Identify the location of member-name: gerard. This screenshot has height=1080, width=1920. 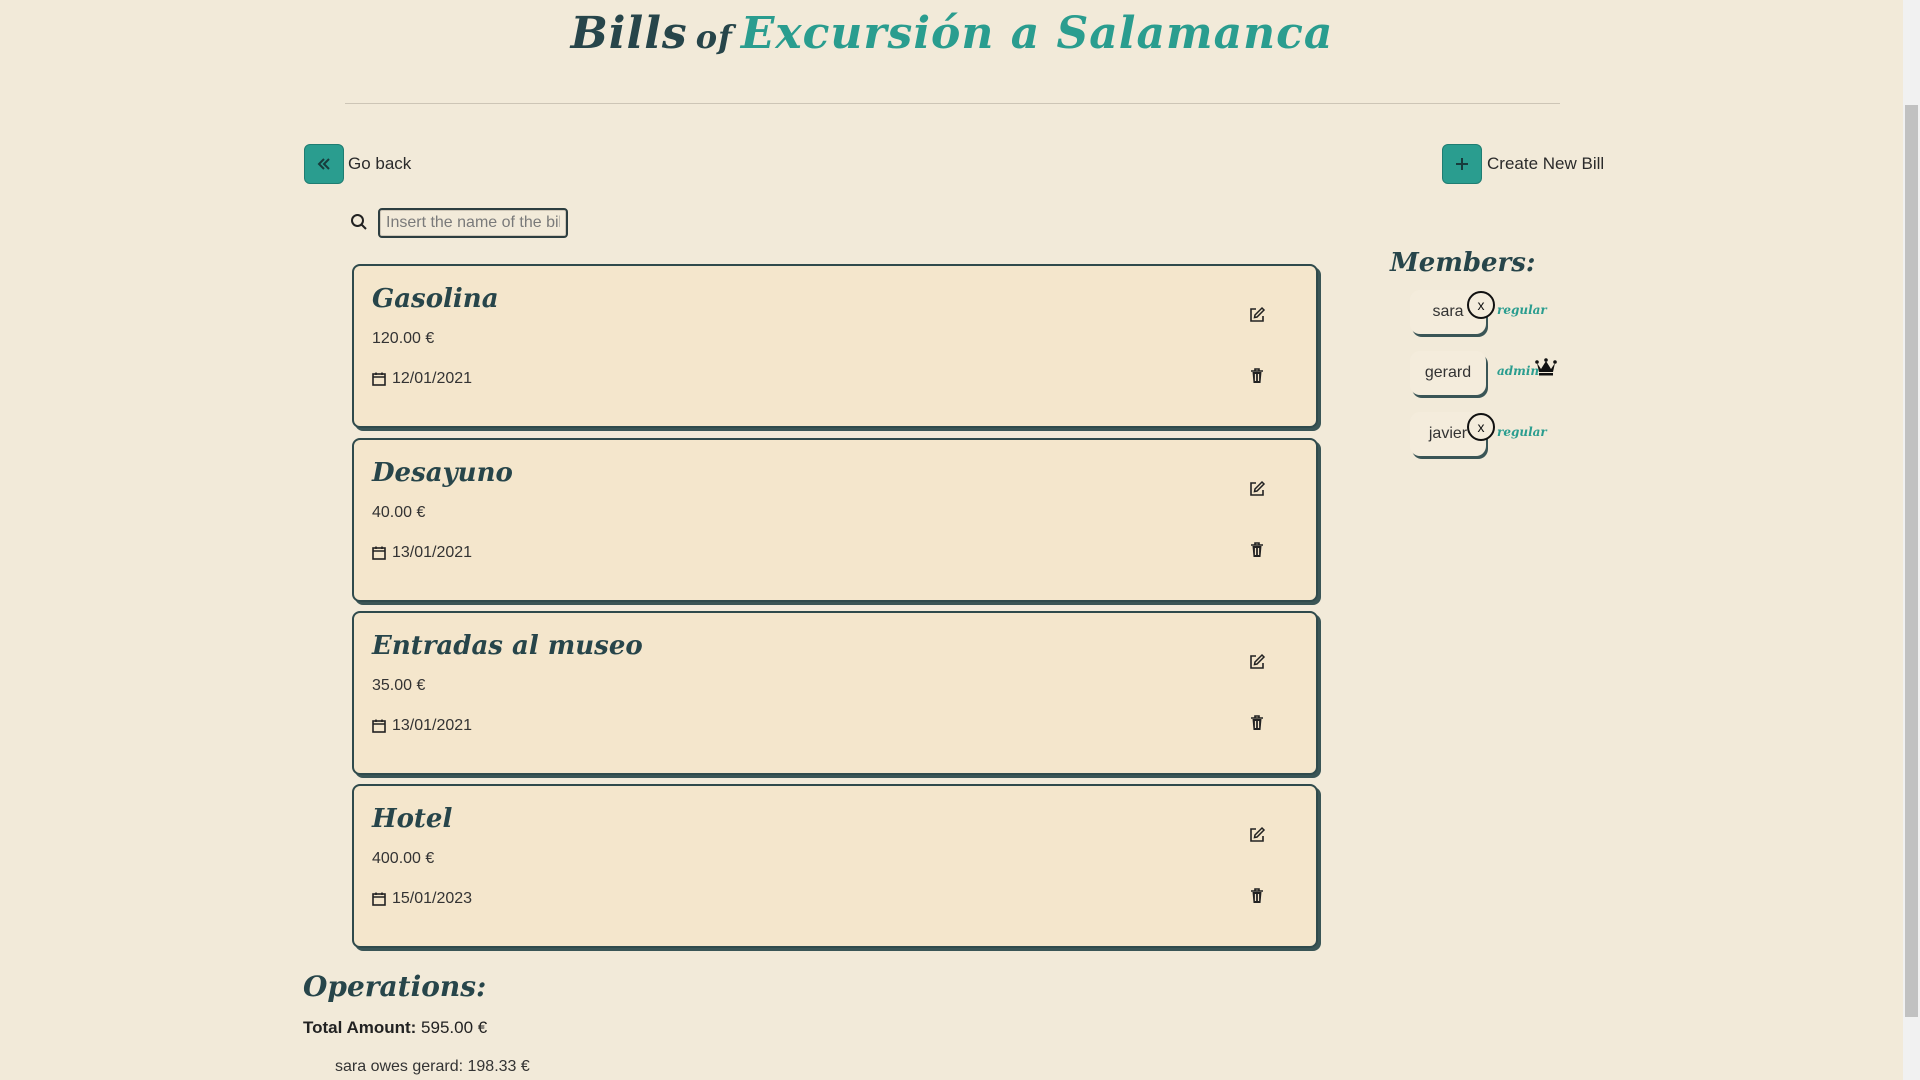
(1448, 372).